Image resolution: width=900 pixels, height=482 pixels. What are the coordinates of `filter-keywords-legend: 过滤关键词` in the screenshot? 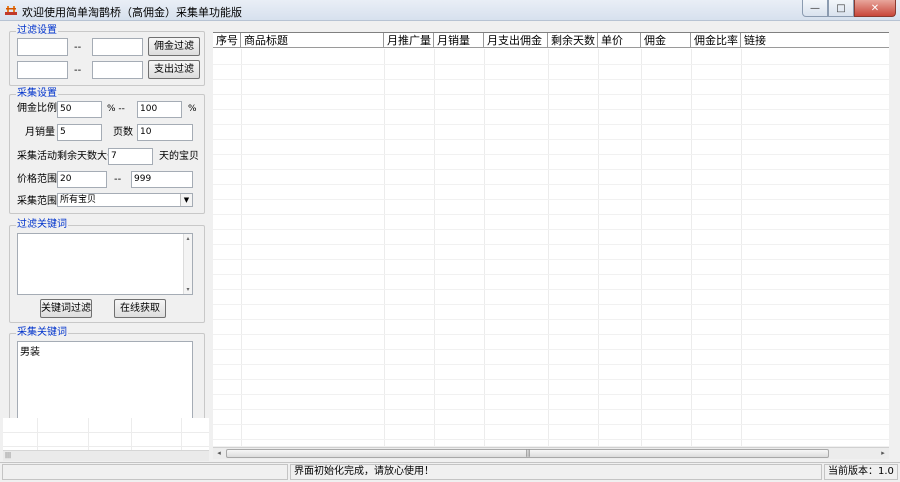 It's located at (42, 225).